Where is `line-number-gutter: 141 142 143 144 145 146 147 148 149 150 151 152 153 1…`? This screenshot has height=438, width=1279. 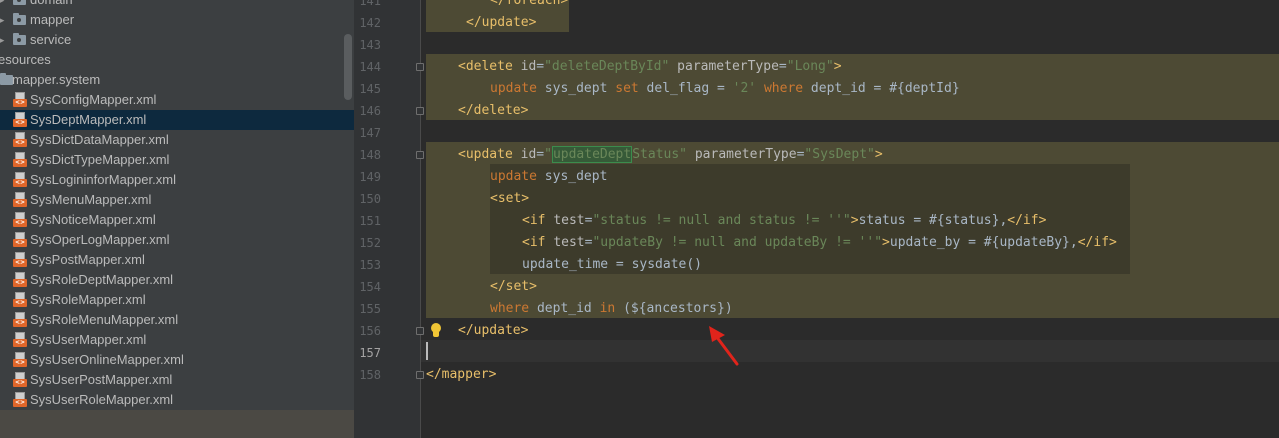
line-number-gutter: 141 142 143 144 145 146 147 148 149 150 151 152 153 1… is located at coordinates (387, 219).